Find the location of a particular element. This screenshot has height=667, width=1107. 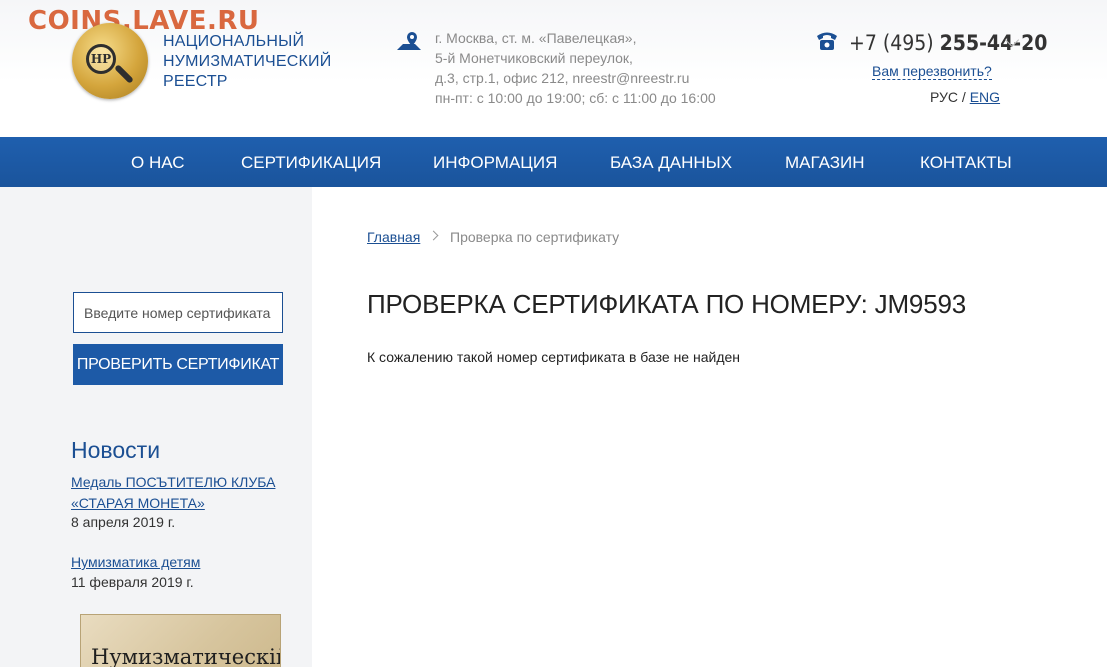

news-item-link: Нумизматика детям is located at coordinates (135, 562).